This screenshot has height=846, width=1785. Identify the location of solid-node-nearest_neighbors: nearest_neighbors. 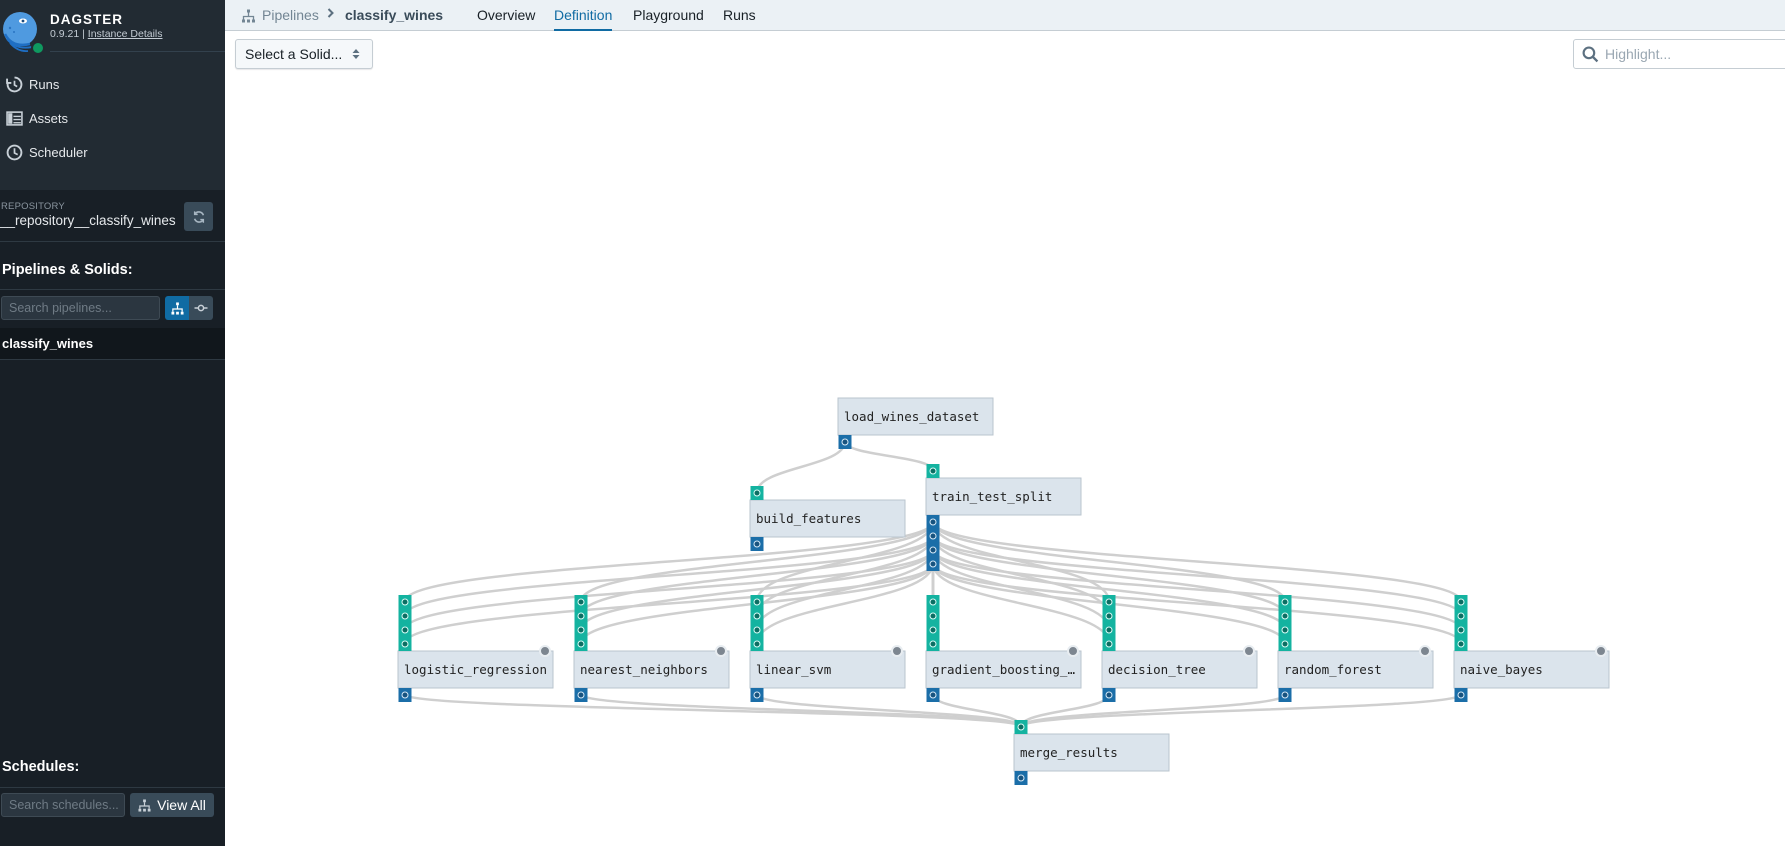
(651, 648).